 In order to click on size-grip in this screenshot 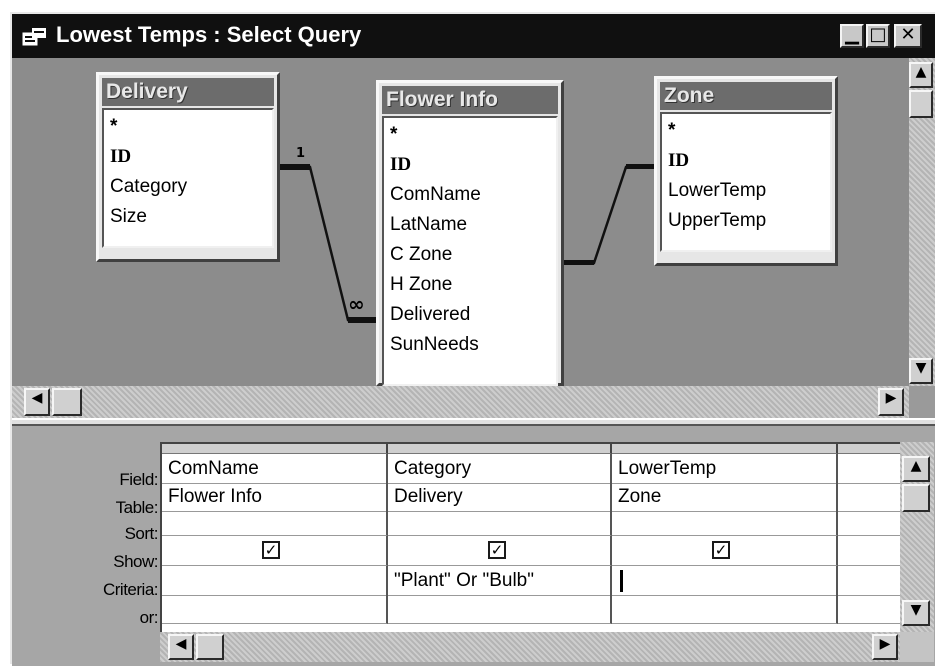, I will do `click(917, 647)`.